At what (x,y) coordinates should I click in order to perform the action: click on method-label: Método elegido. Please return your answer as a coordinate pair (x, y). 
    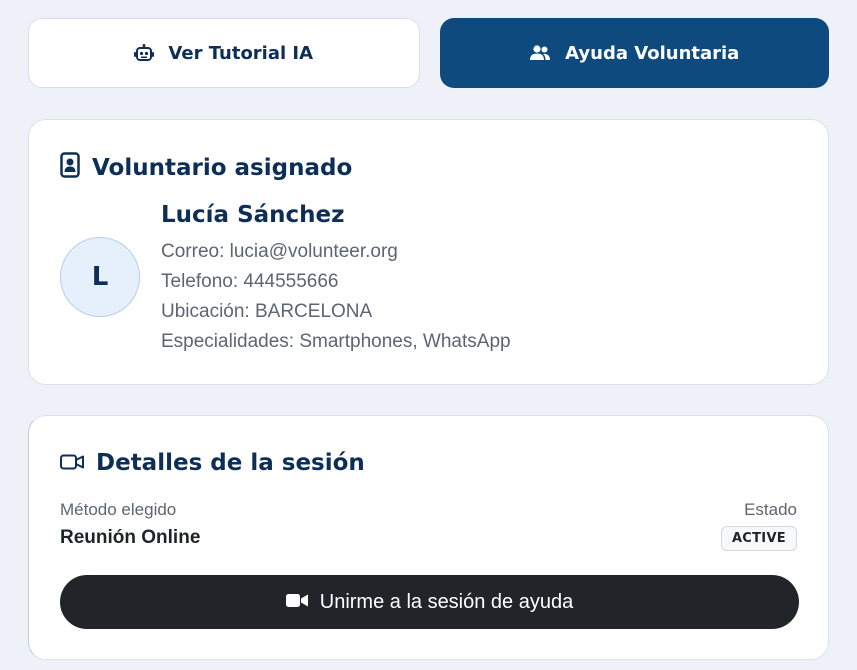
    Looking at the image, I should click on (118, 509).